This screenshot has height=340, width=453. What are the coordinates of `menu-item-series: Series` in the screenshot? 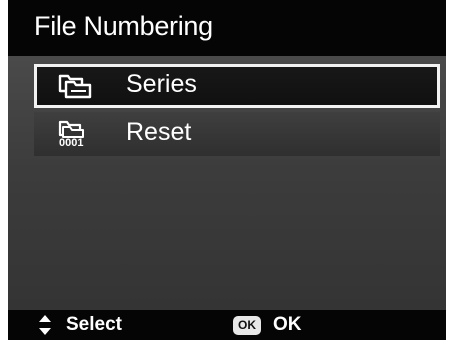 It's located at (237, 86).